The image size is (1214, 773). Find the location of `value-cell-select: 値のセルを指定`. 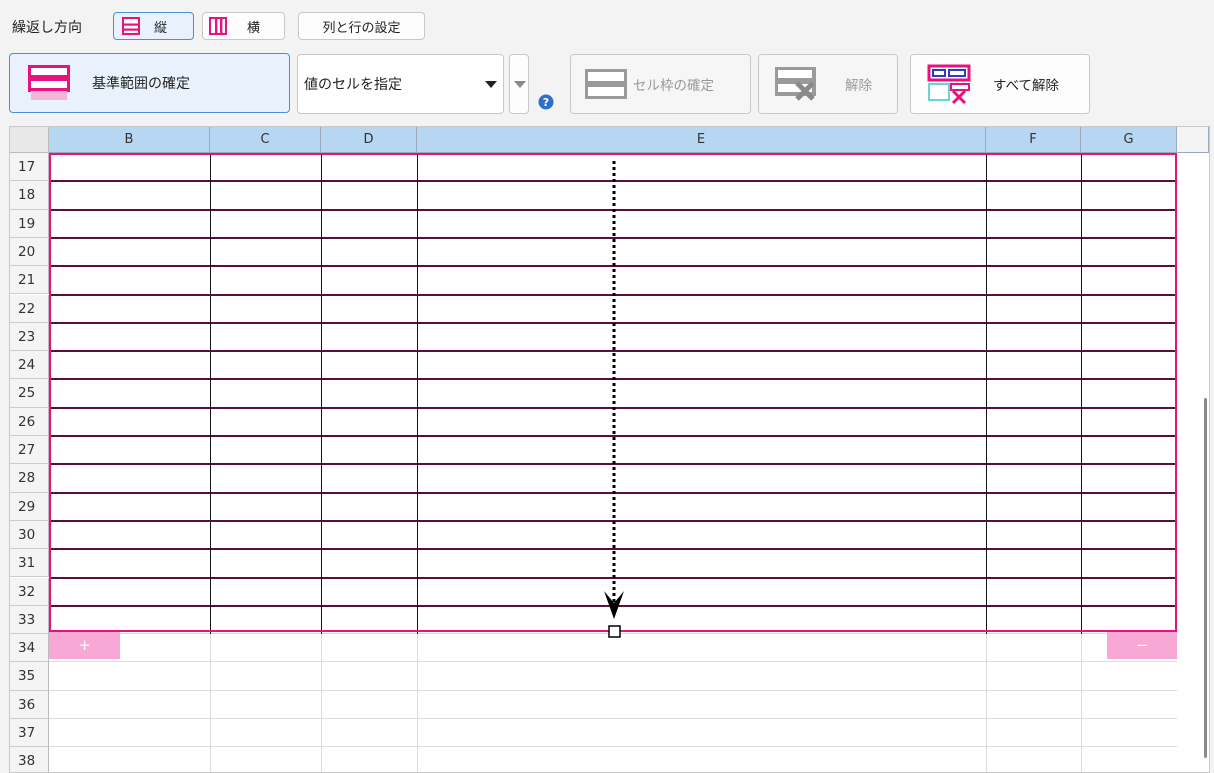

value-cell-select: 値のセルを指定 is located at coordinates (400, 84).